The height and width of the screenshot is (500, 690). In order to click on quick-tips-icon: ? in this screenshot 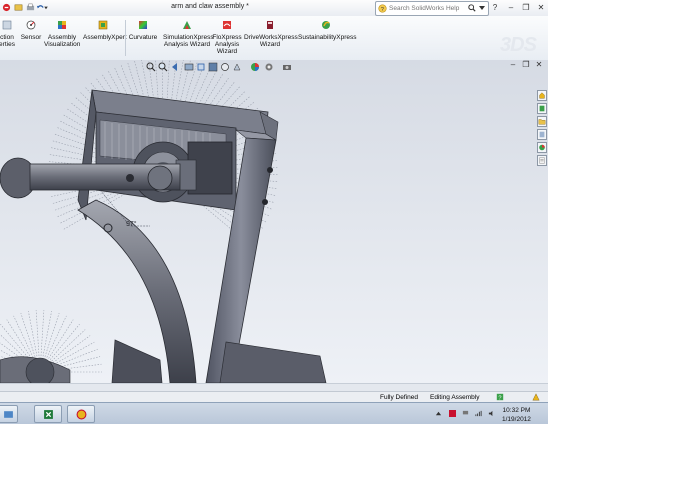, I will do `click(500, 397)`.